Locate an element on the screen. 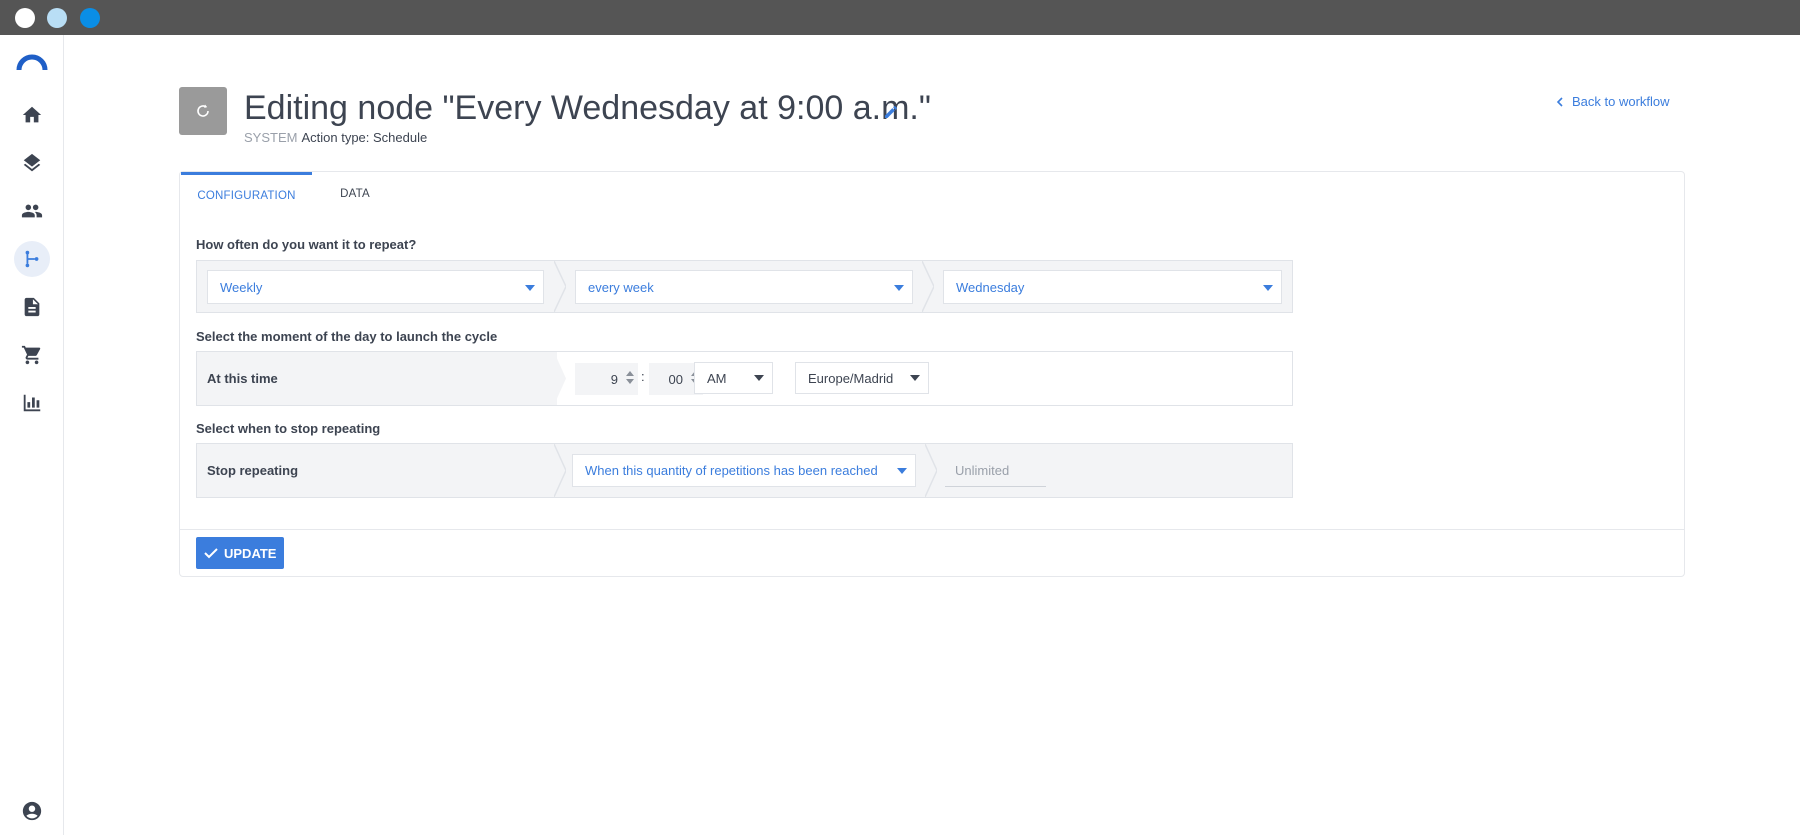 The width and height of the screenshot is (1800, 835). workflow-icon is located at coordinates (32, 259).